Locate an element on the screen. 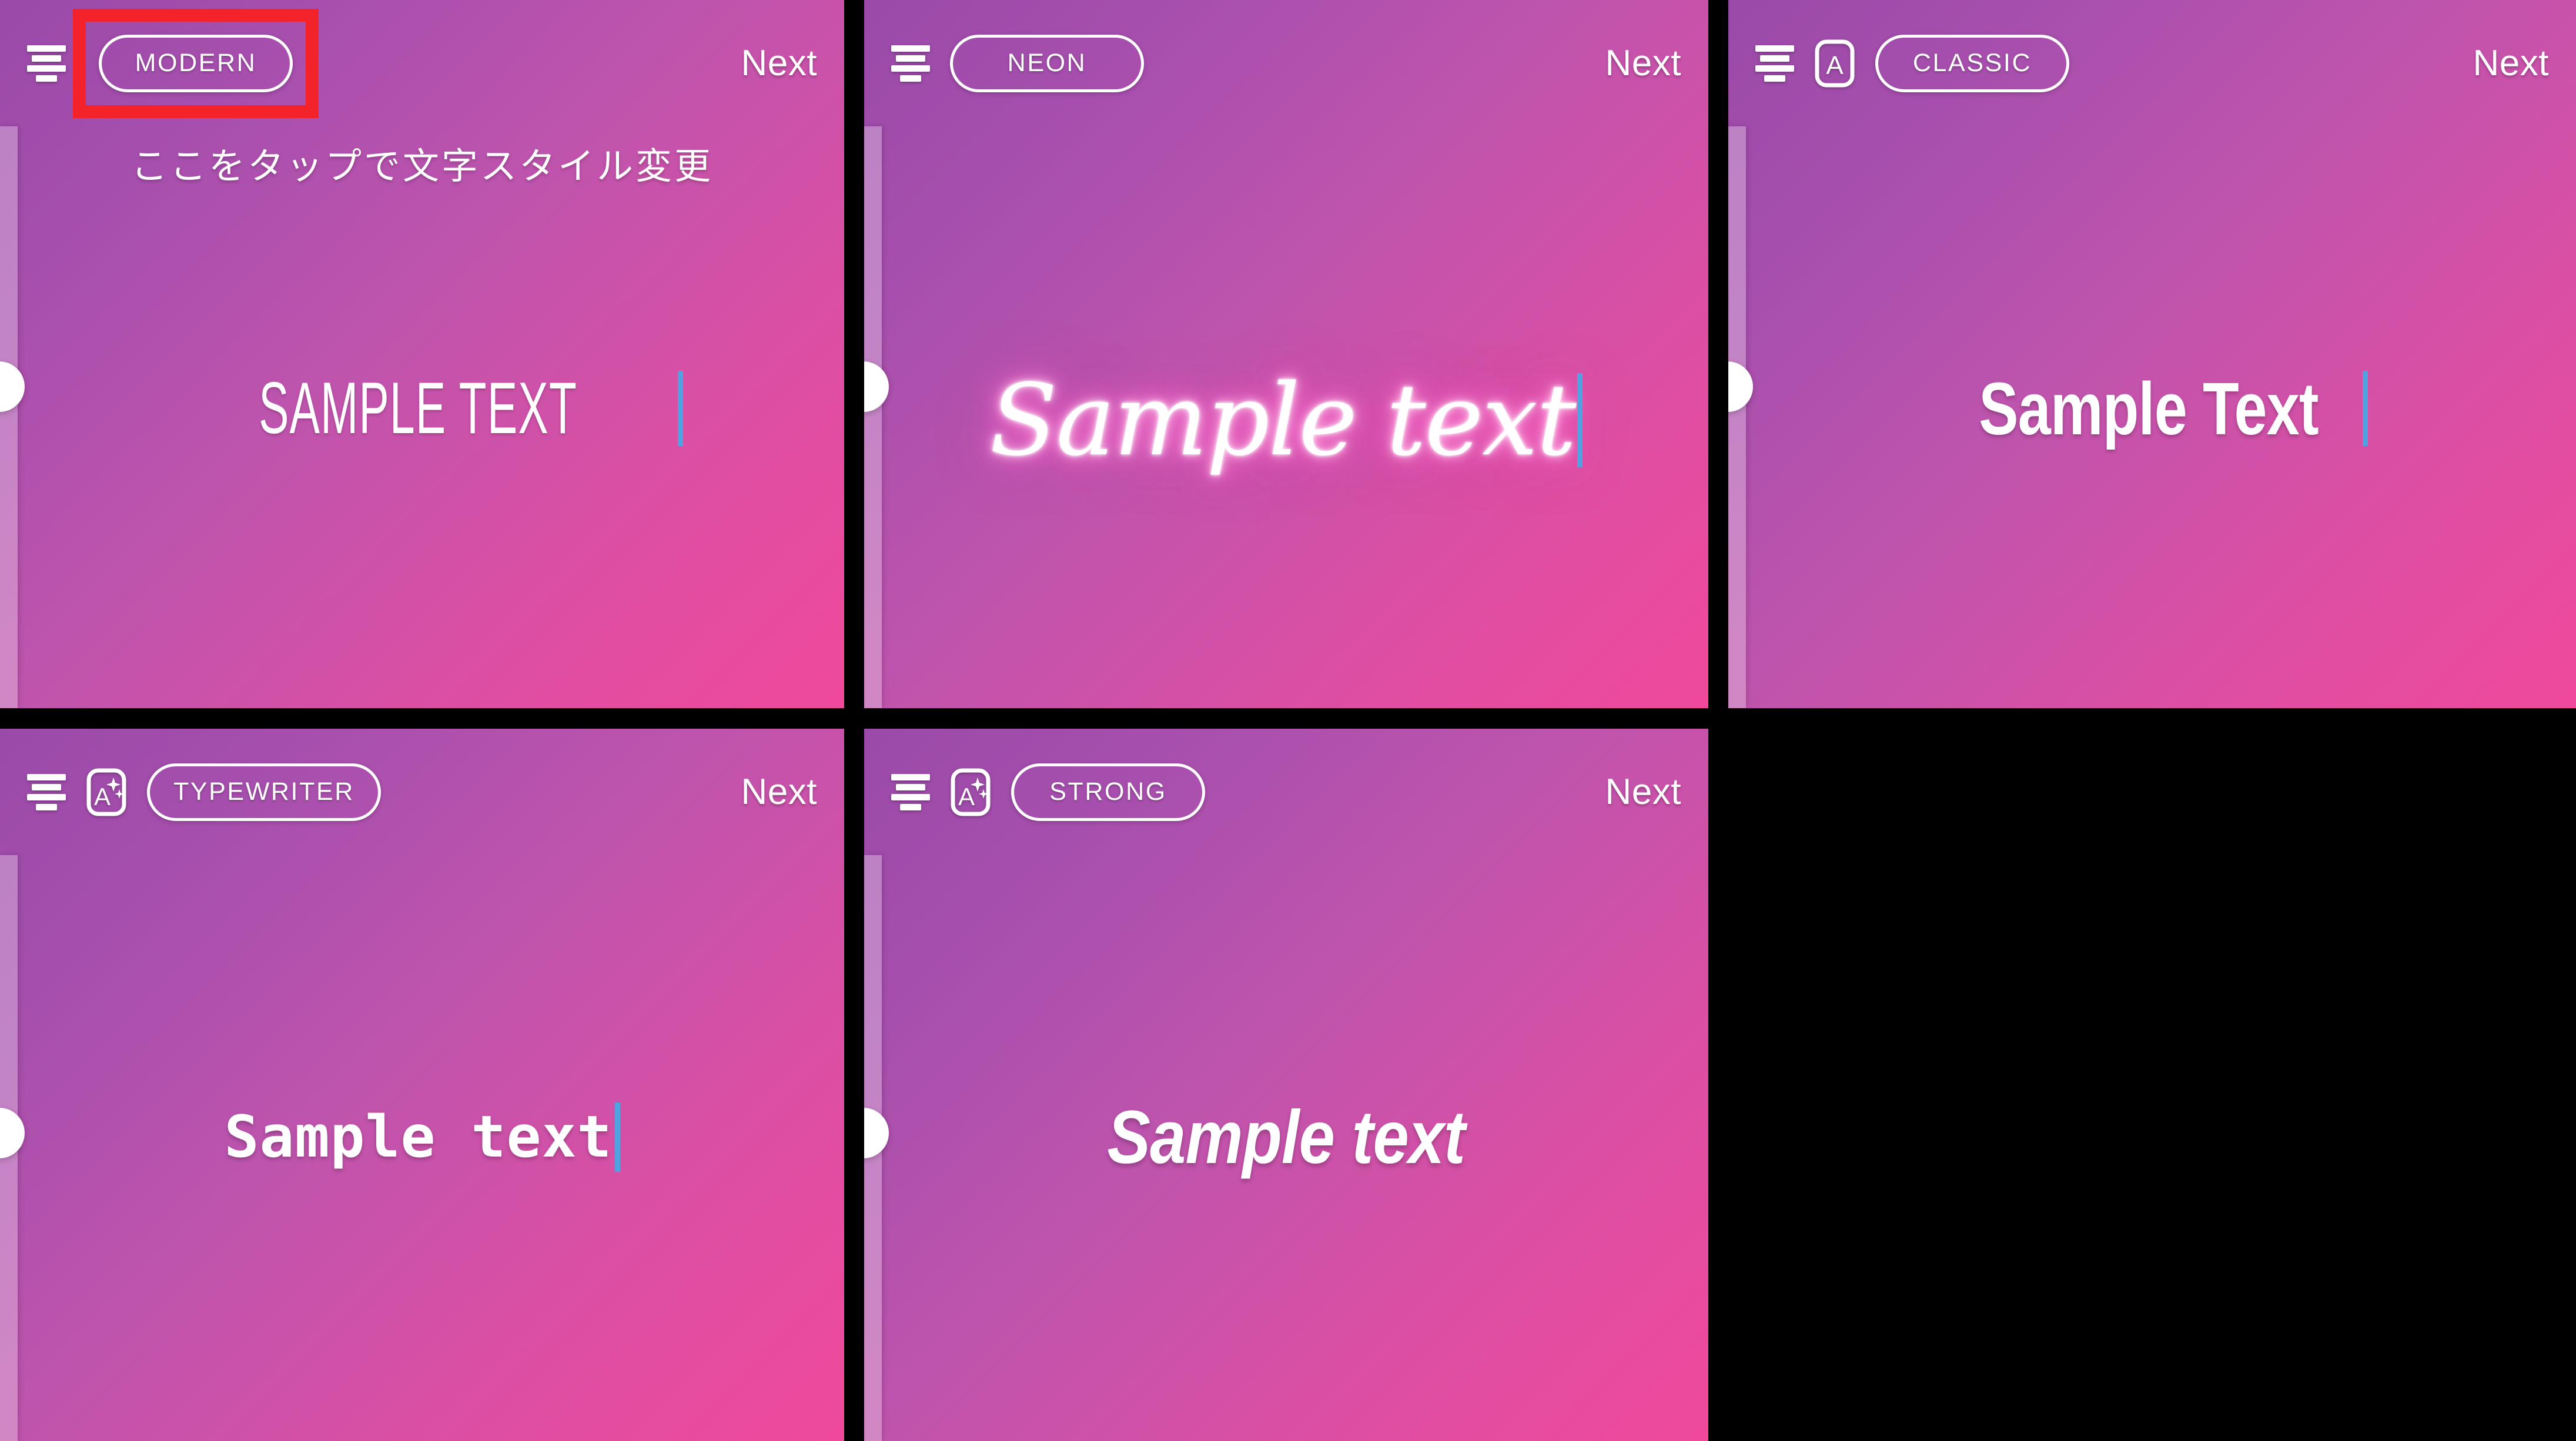 This screenshot has width=2576, height=1441. style-pill-classic: CLASSIC is located at coordinates (1972, 63).